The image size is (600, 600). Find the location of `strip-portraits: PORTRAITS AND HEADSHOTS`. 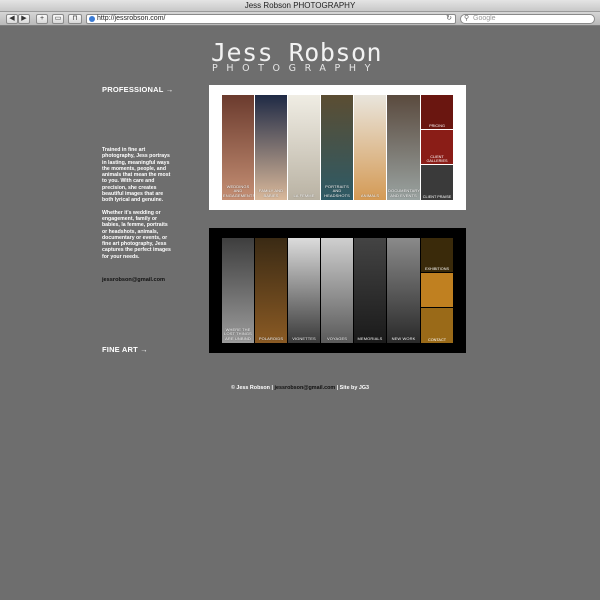

strip-portraits: PORTRAITS AND HEADSHOTS is located at coordinates (337, 147).